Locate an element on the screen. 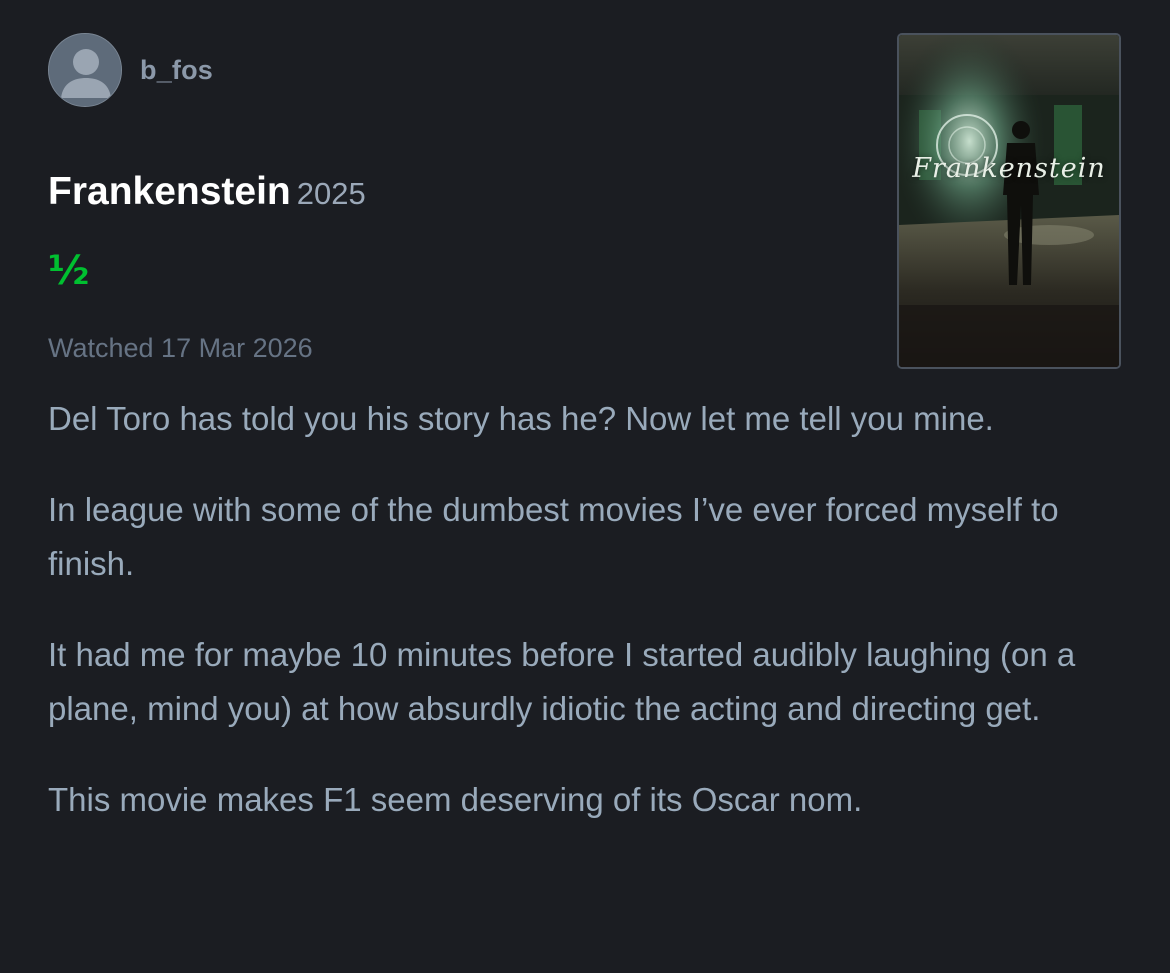 Image resolution: width=1170 pixels, height=973 pixels. poster-artwork is located at coordinates (1009, 201).